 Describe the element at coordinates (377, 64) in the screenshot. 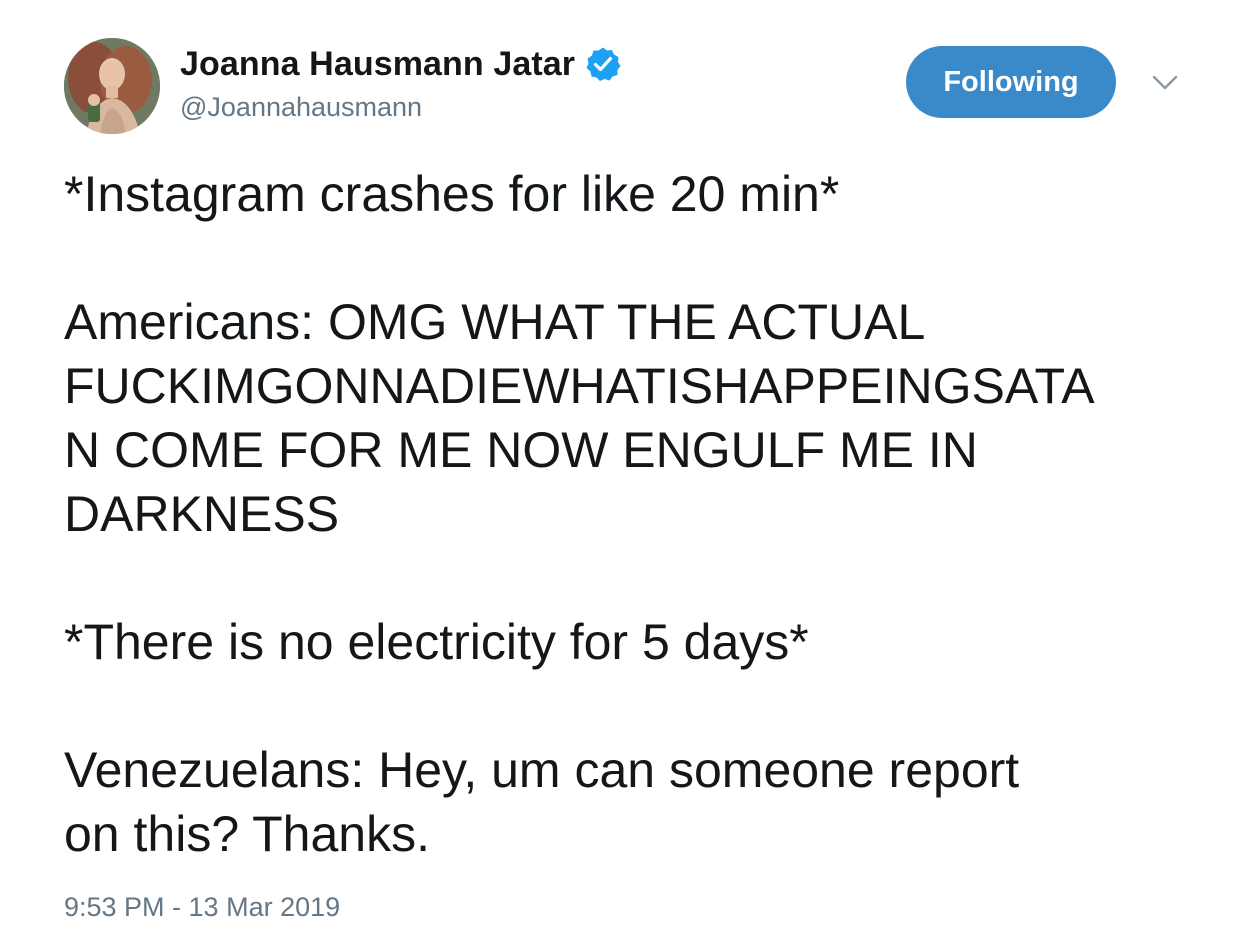

I see `display-name: Joanna Hausmann Jatar` at that location.